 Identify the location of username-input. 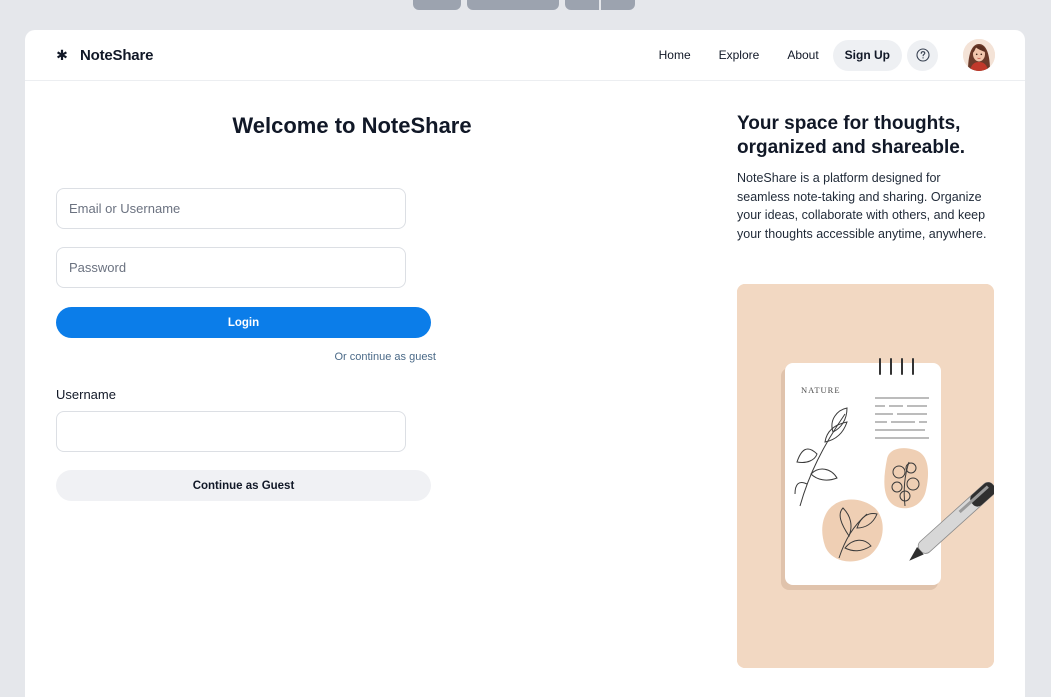
(231, 431).